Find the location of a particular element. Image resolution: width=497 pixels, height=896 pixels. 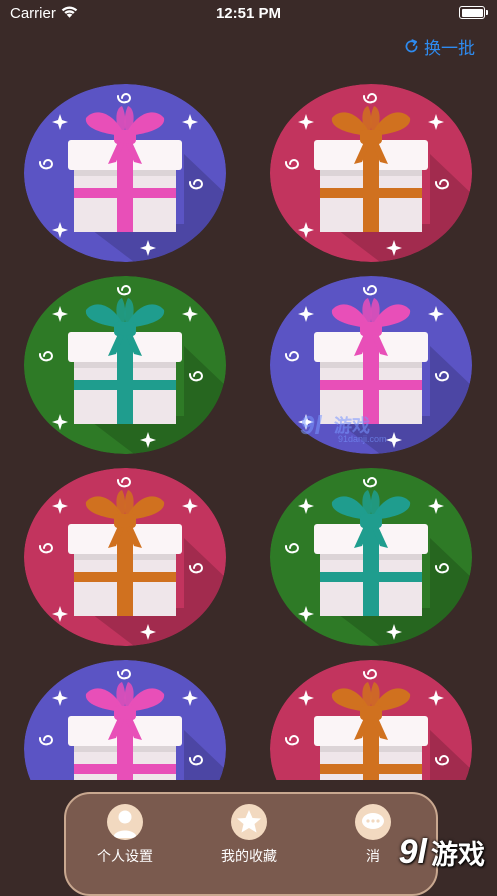

tab-bar: 个人设置 我的收藏 消 is located at coordinates (251, 844).